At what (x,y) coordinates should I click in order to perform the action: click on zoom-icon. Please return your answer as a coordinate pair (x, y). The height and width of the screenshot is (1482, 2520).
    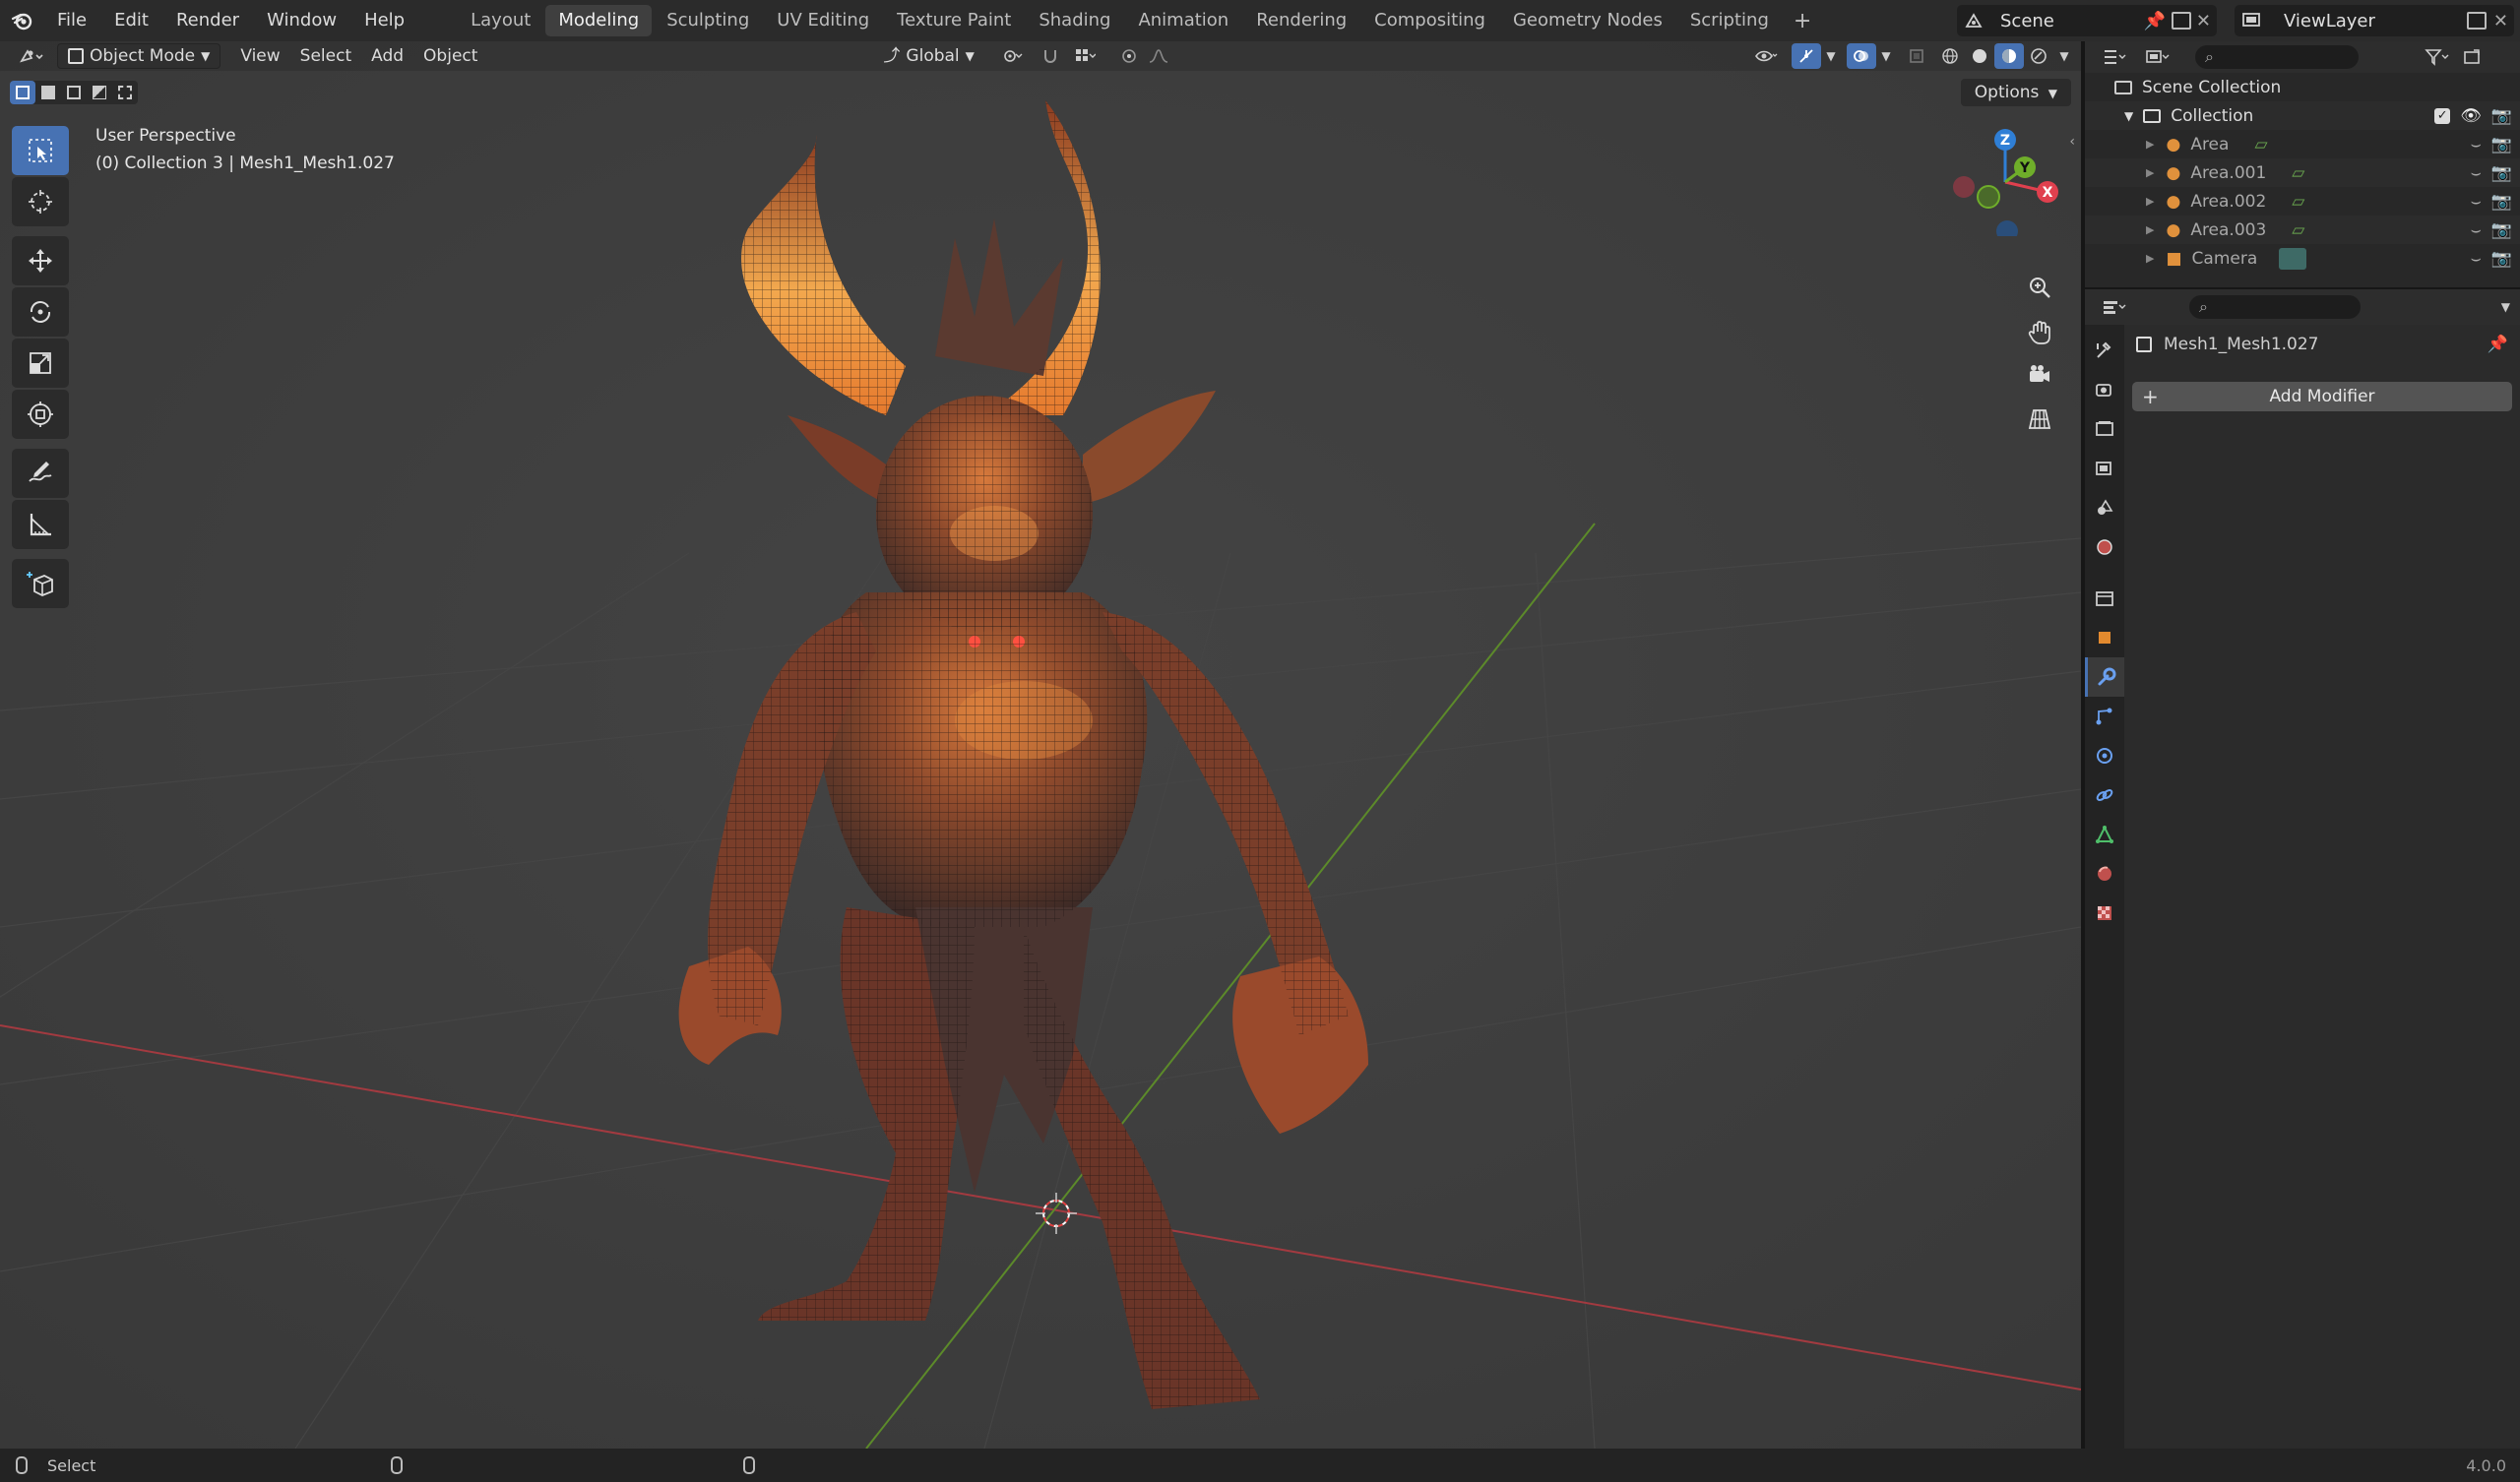
    Looking at the image, I should click on (2039, 287).